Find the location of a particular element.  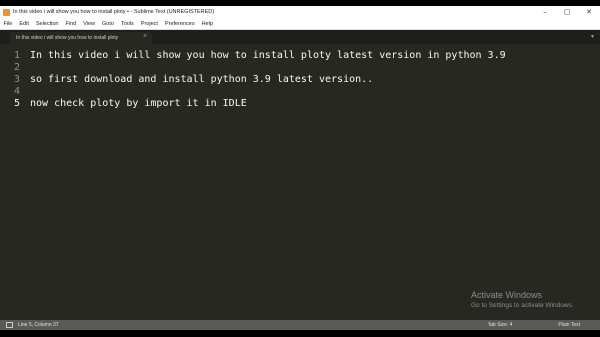

maximize-button: ▢ is located at coordinates (567, 12).